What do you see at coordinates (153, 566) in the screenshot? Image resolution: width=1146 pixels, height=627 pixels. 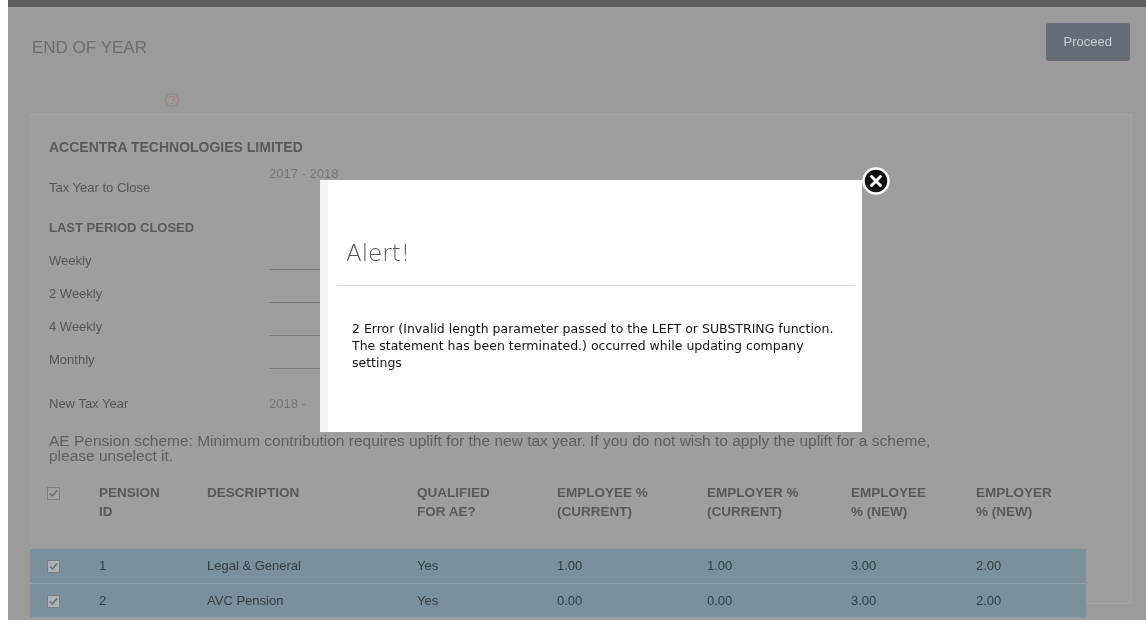 I see `table-cell: 1` at bounding box center [153, 566].